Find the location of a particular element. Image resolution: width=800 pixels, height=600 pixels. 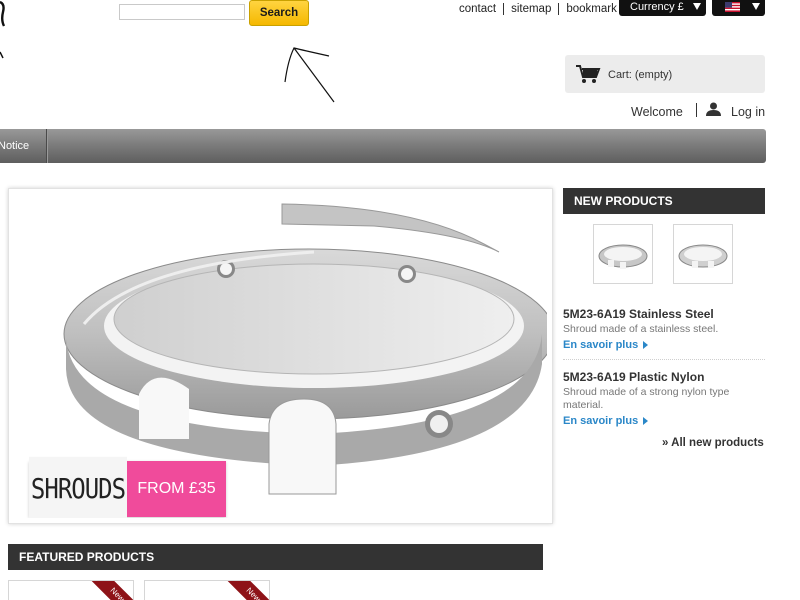

language-selector is located at coordinates (738, 8).